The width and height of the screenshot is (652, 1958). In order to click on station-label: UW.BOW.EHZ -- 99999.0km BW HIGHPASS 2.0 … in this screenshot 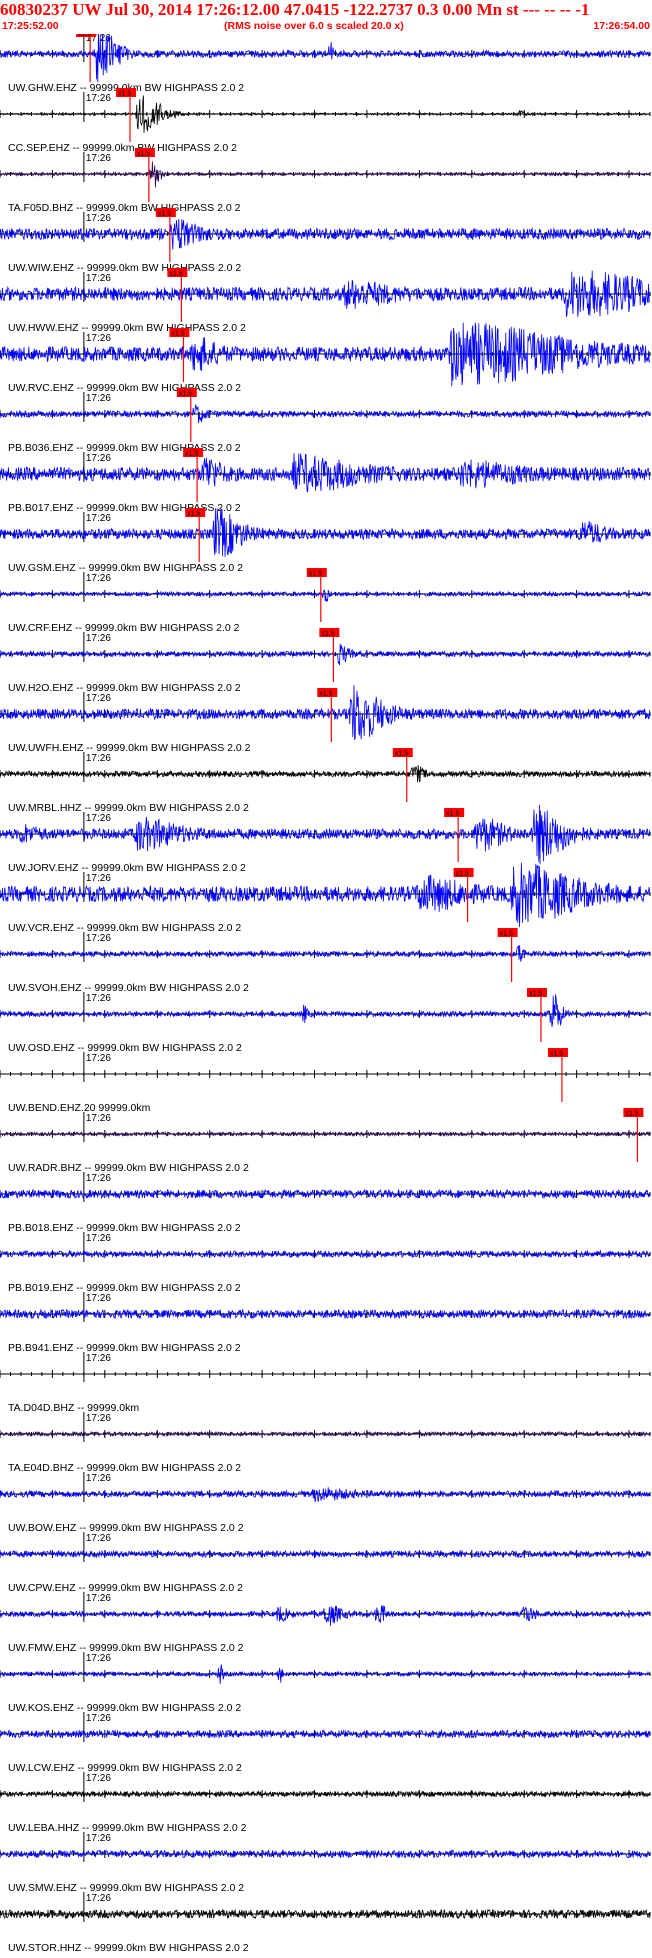, I will do `click(126, 1528)`.